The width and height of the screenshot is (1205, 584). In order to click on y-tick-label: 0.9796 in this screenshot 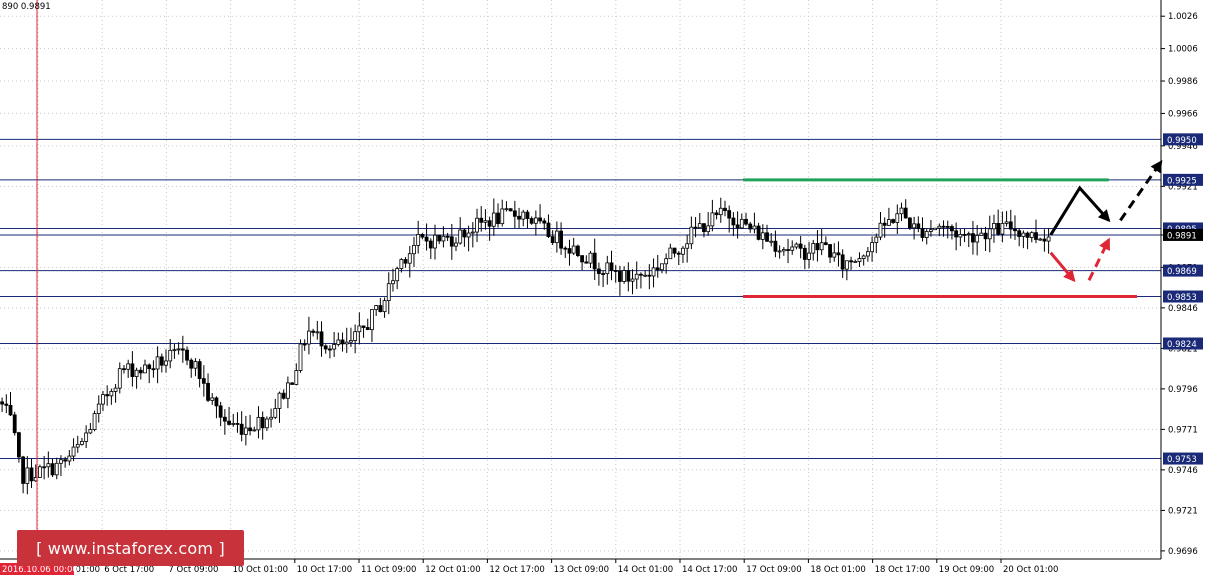, I will do `click(1183, 390)`.